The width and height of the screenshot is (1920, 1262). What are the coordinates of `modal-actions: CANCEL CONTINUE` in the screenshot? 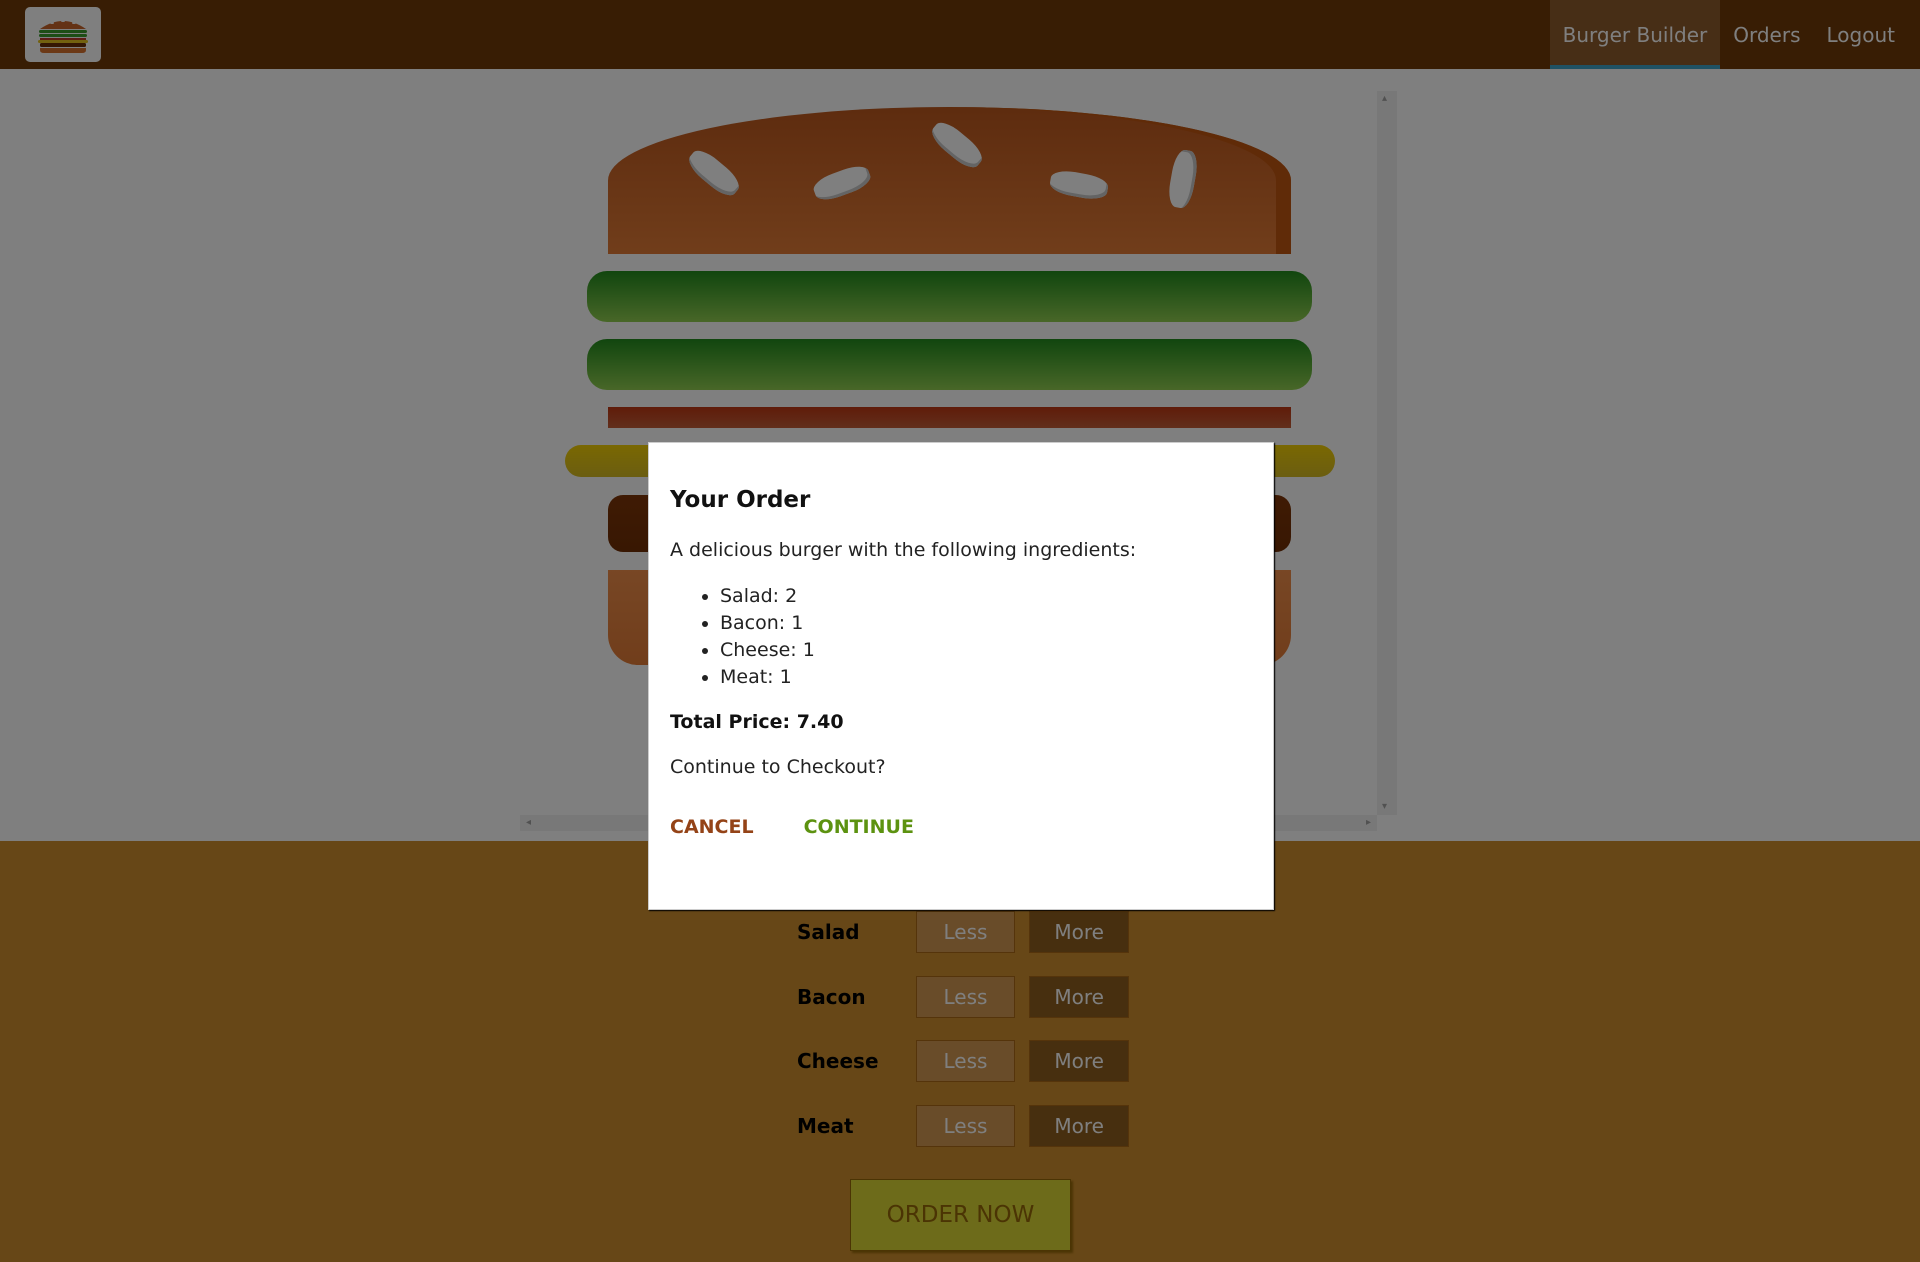 It's located at (961, 827).